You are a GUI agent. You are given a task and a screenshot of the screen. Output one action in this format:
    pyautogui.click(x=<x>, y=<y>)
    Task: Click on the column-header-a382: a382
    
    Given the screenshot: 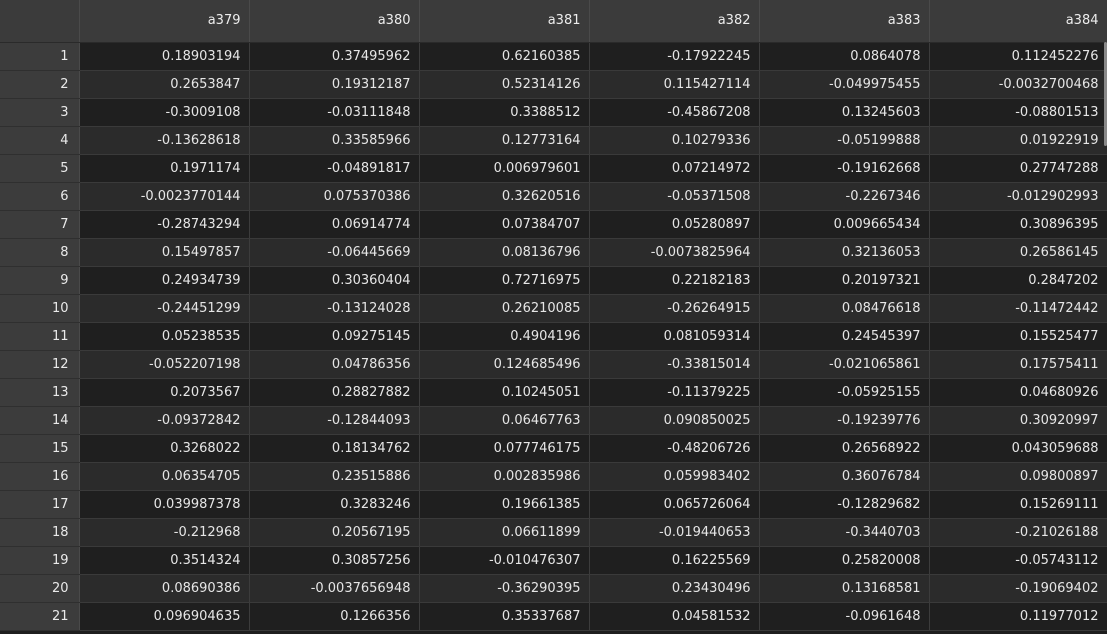 What is the action you would take?
    pyautogui.click(x=674, y=21)
    